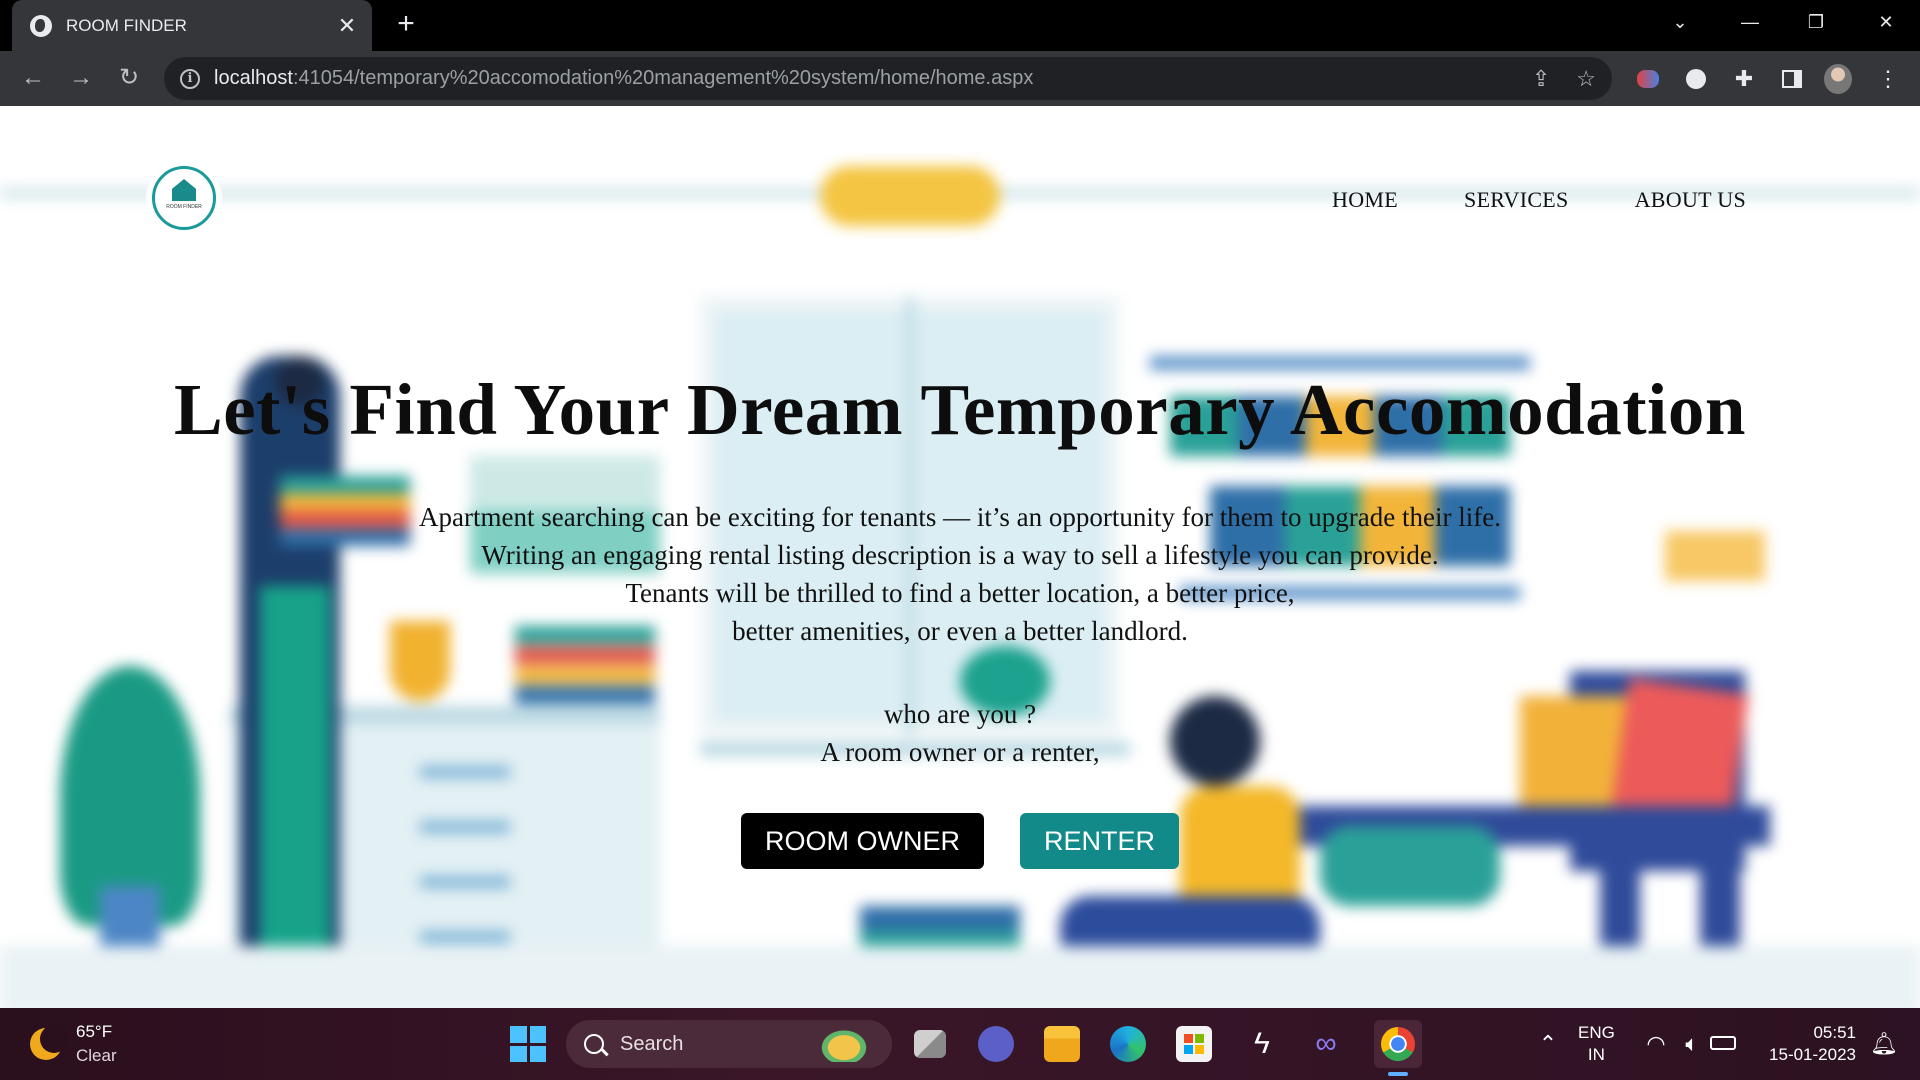 The width and height of the screenshot is (1920, 1080). I want to click on moon-icon, so click(49, 1042).